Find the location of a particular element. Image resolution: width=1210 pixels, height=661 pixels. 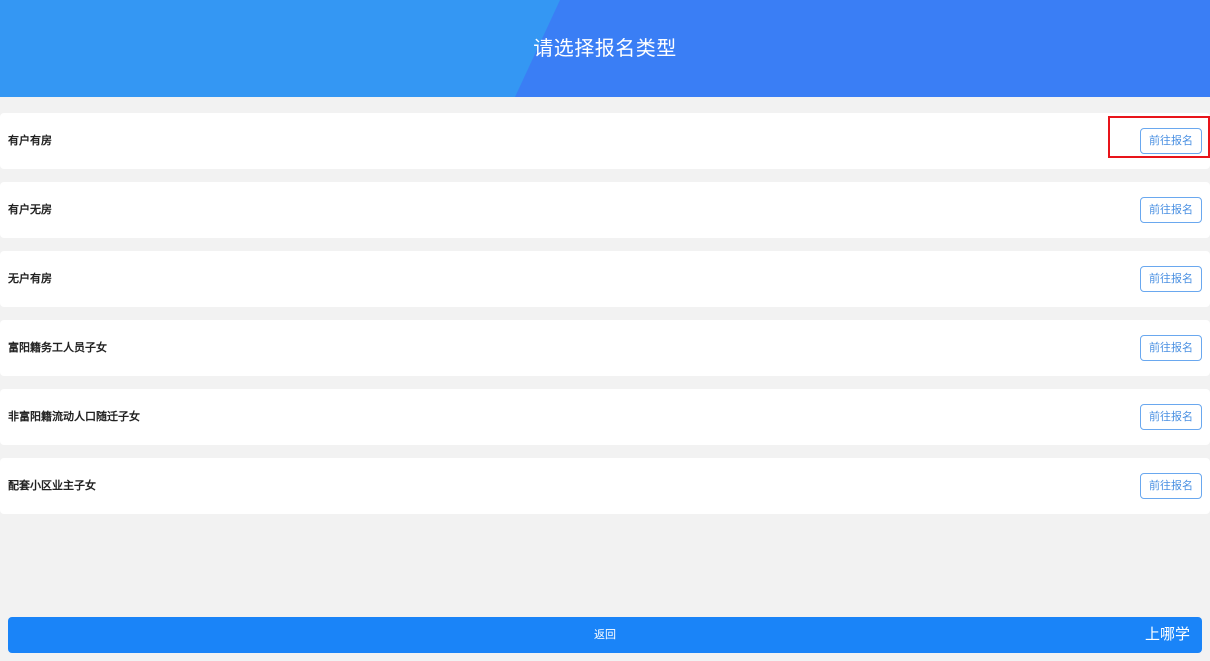

watermark: 上哪学 is located at coordinates (1167, 634).